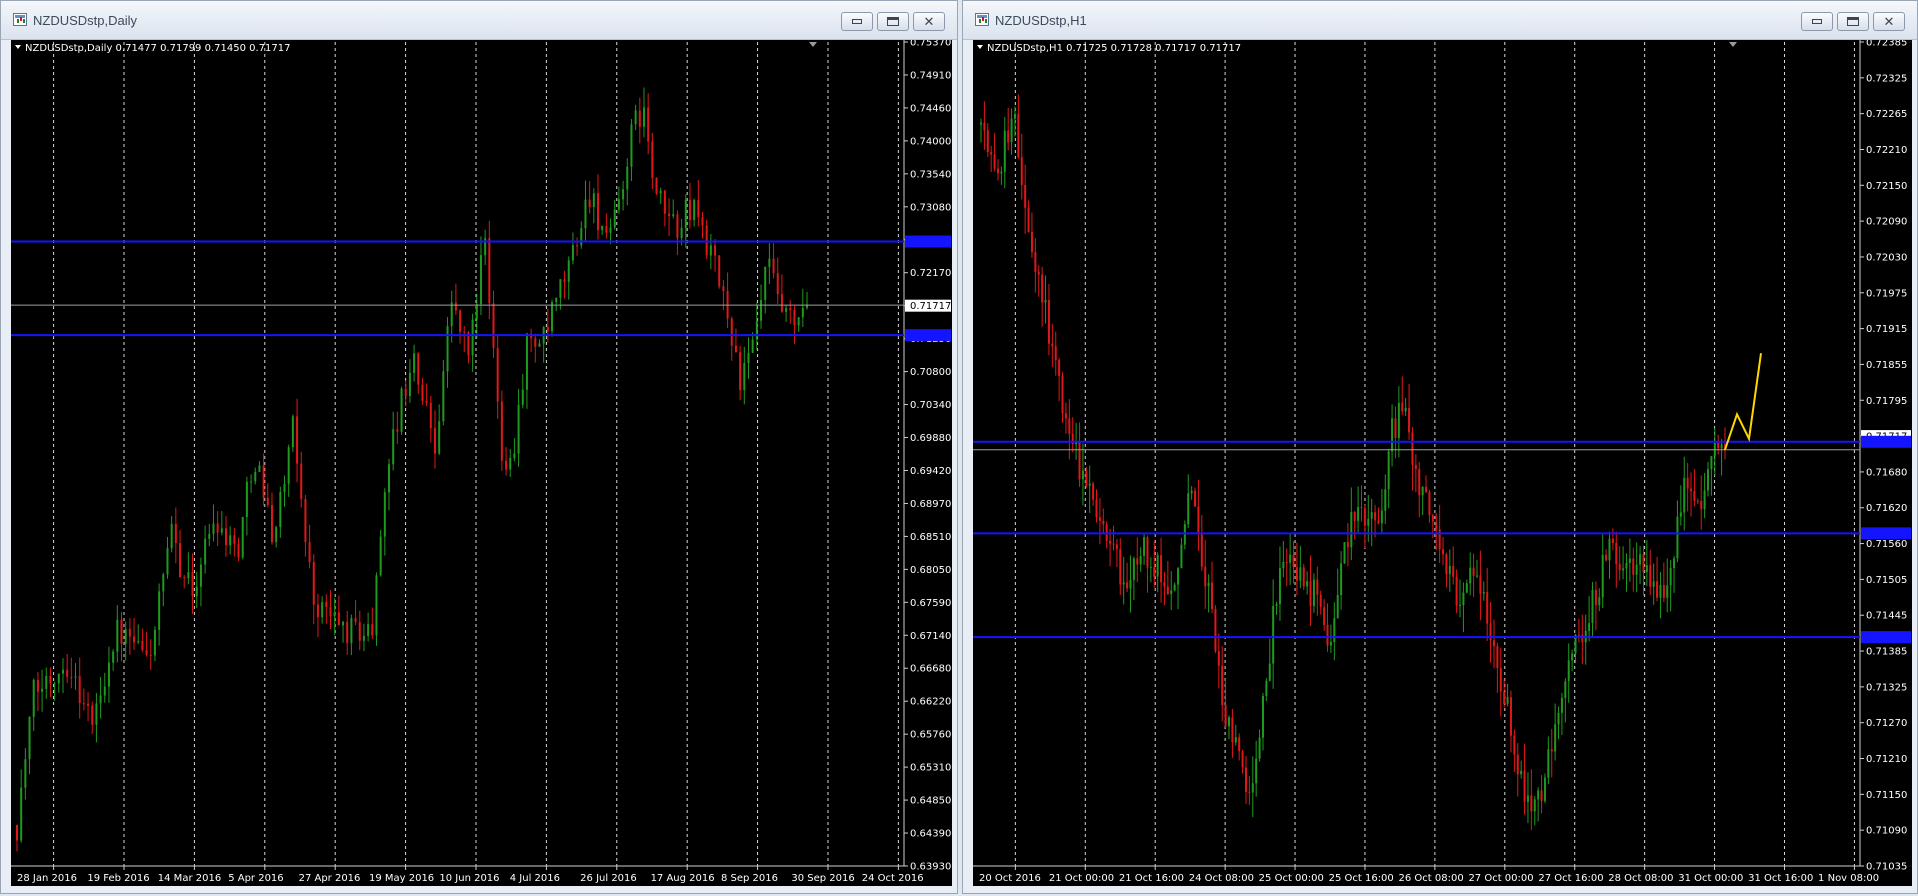 The width and height of the screenshot is (1918, 896). Describe the element at coordinates (608, 878) in the screenshot. I see `x-tick-label: 26 Jul 2016` at that location.